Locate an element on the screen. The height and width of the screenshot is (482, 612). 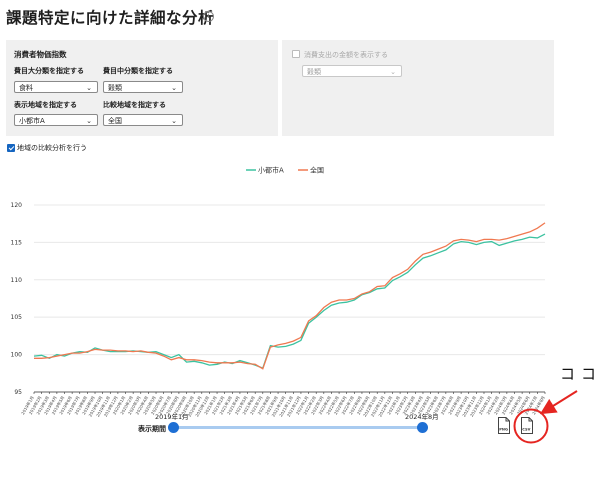
x-tick-label: 2021年8月 is located at coordinates (264, 404).